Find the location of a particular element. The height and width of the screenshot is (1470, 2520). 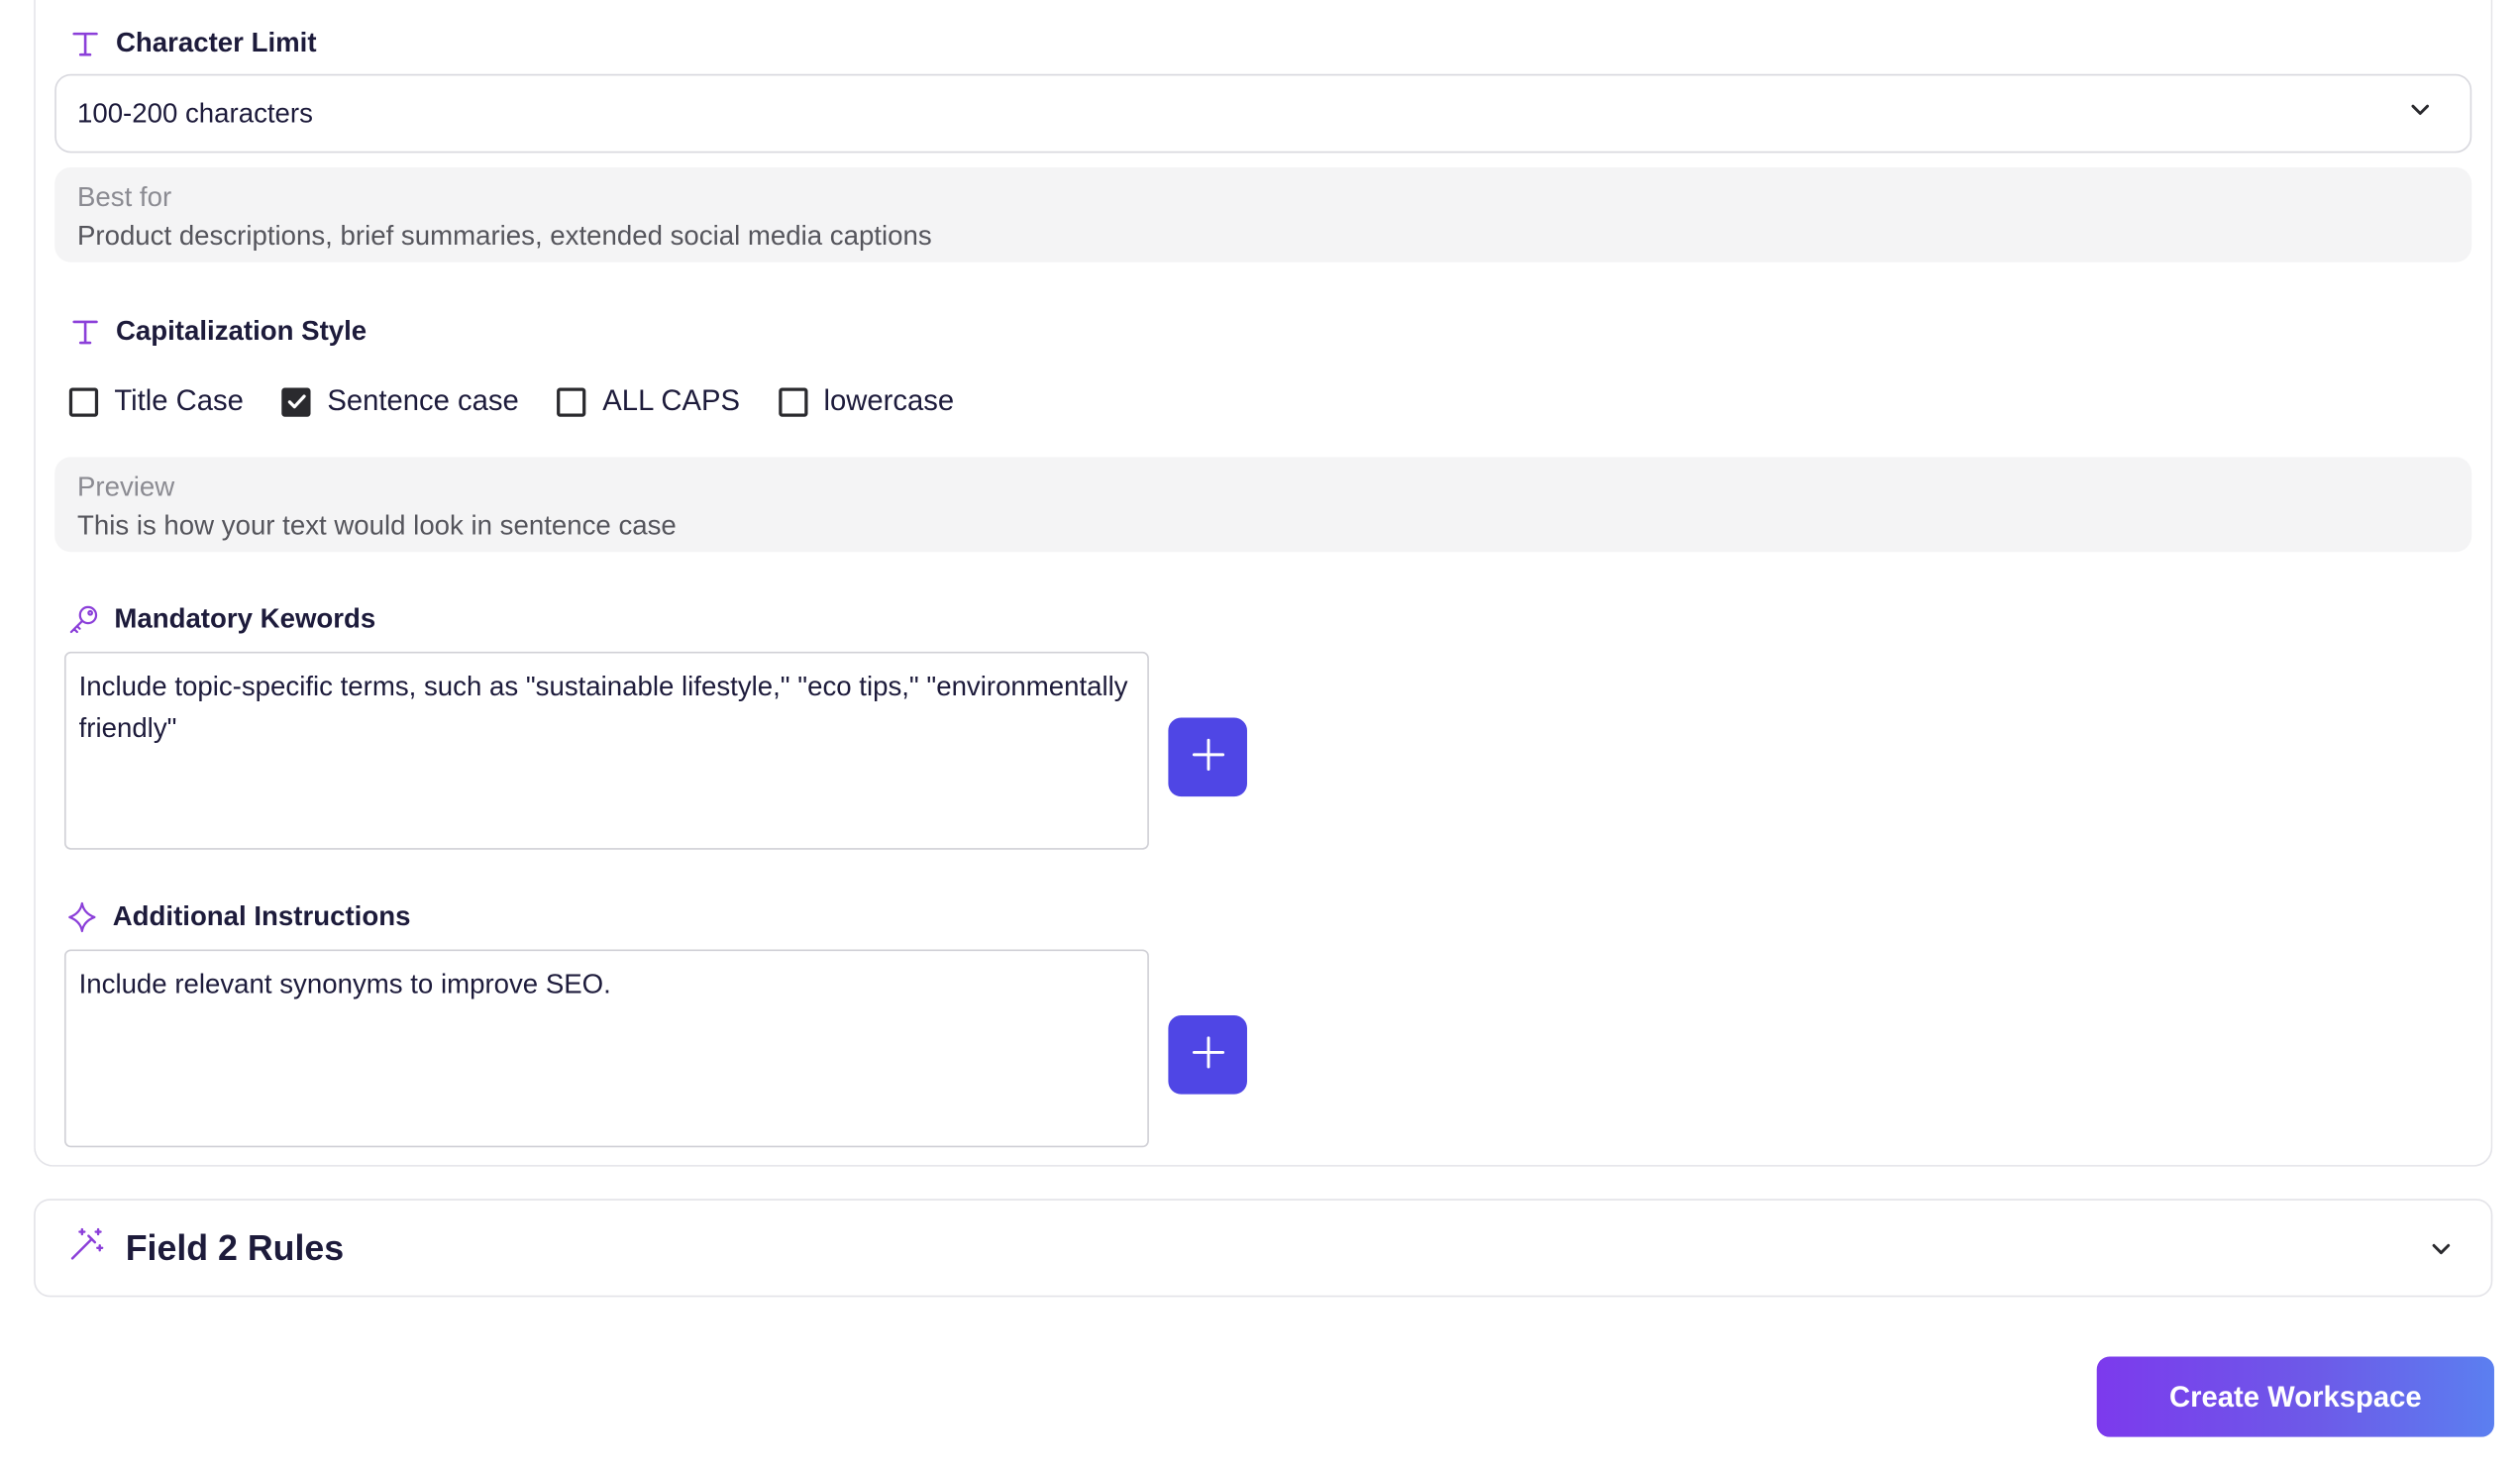

accordion-header: Field 2 Rules is located at coordinates (205, 1247).